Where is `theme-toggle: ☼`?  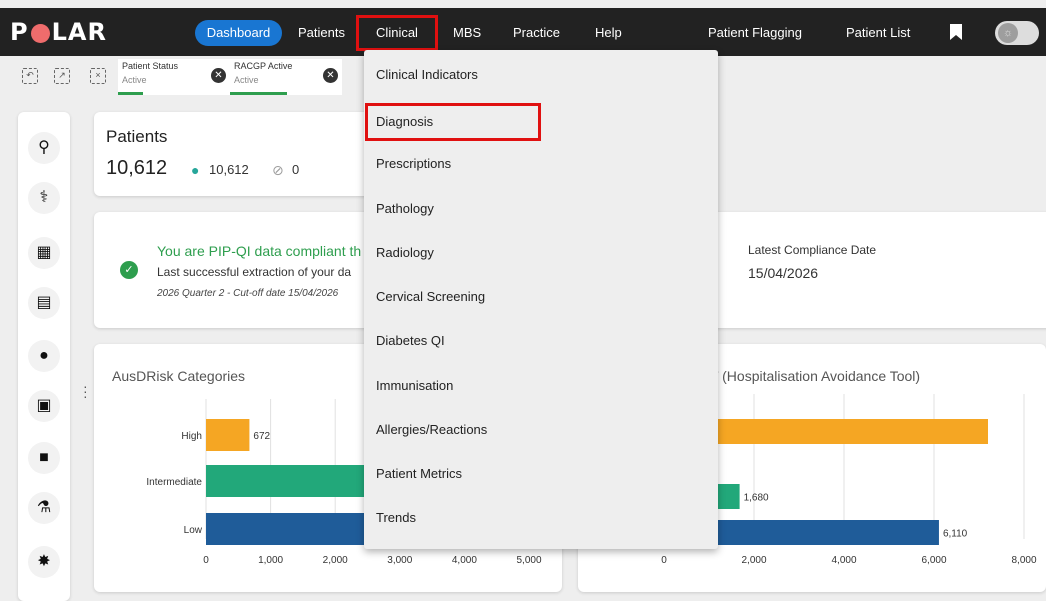
theme-toggle: ☼ is located at coordinates (1017, 33).